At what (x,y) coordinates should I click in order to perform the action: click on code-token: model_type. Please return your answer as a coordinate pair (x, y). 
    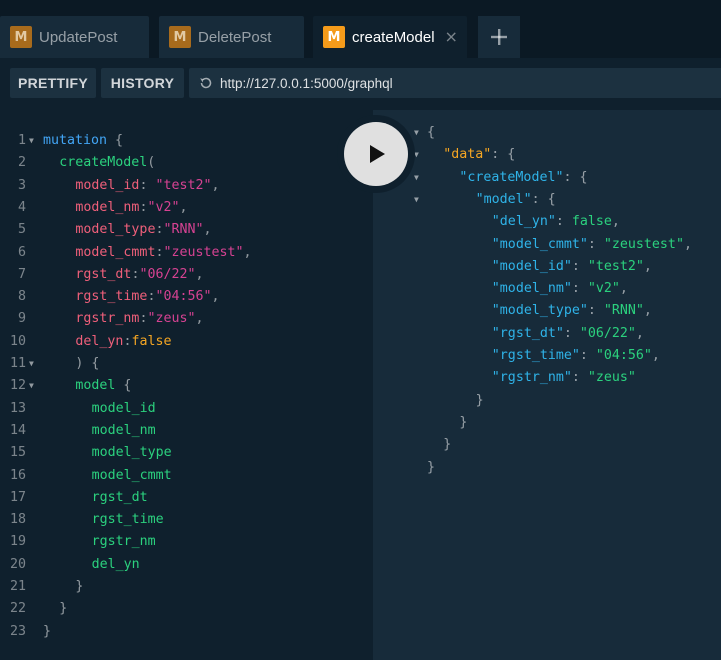
    Looking at the image, I should click on (115, 230).